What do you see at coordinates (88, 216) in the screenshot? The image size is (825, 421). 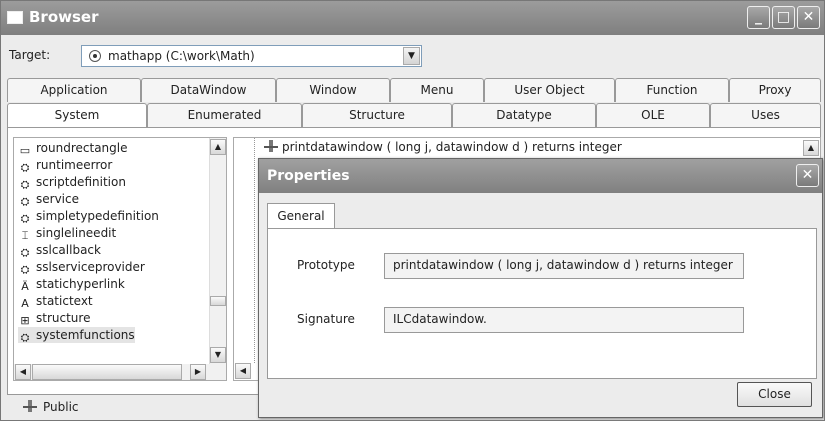 I see `list-item: ⛭ simpletypedefinition` at bounding box center [88, 216].